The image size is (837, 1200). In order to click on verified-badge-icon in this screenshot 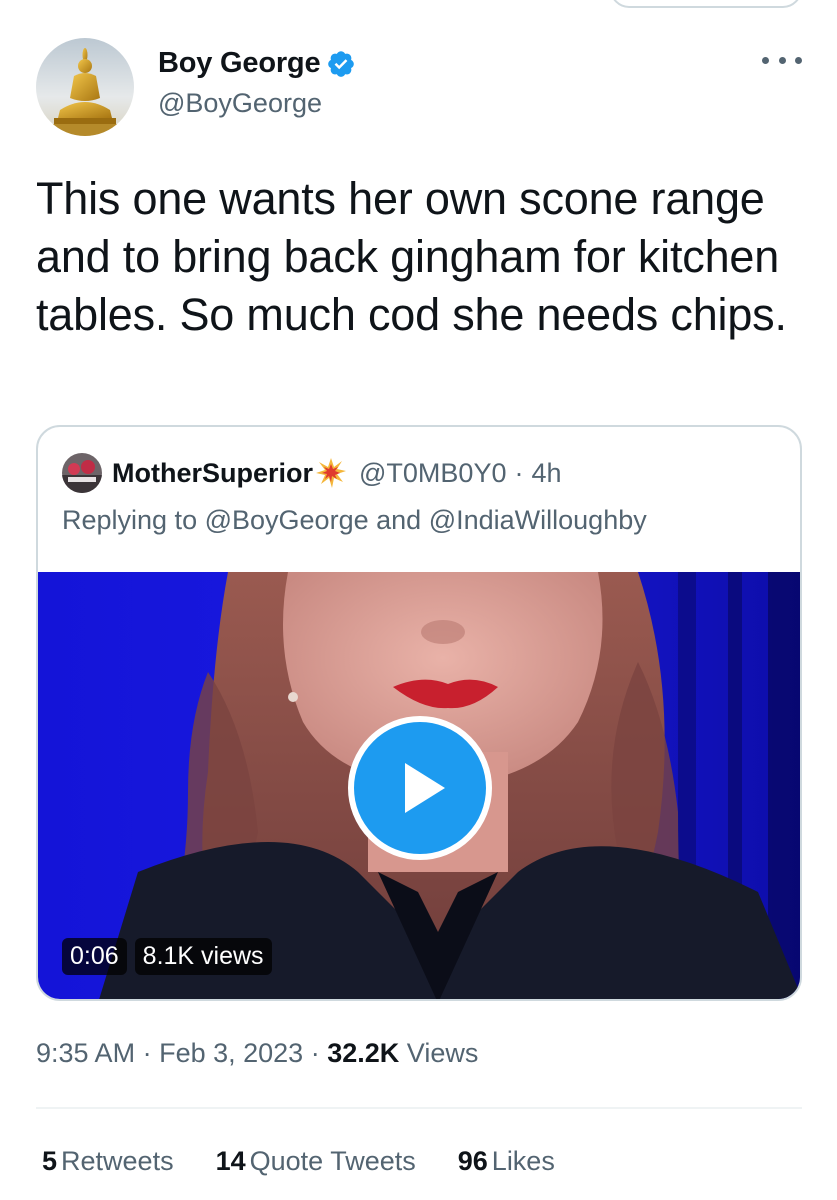, I will do `click(341, 63)`.